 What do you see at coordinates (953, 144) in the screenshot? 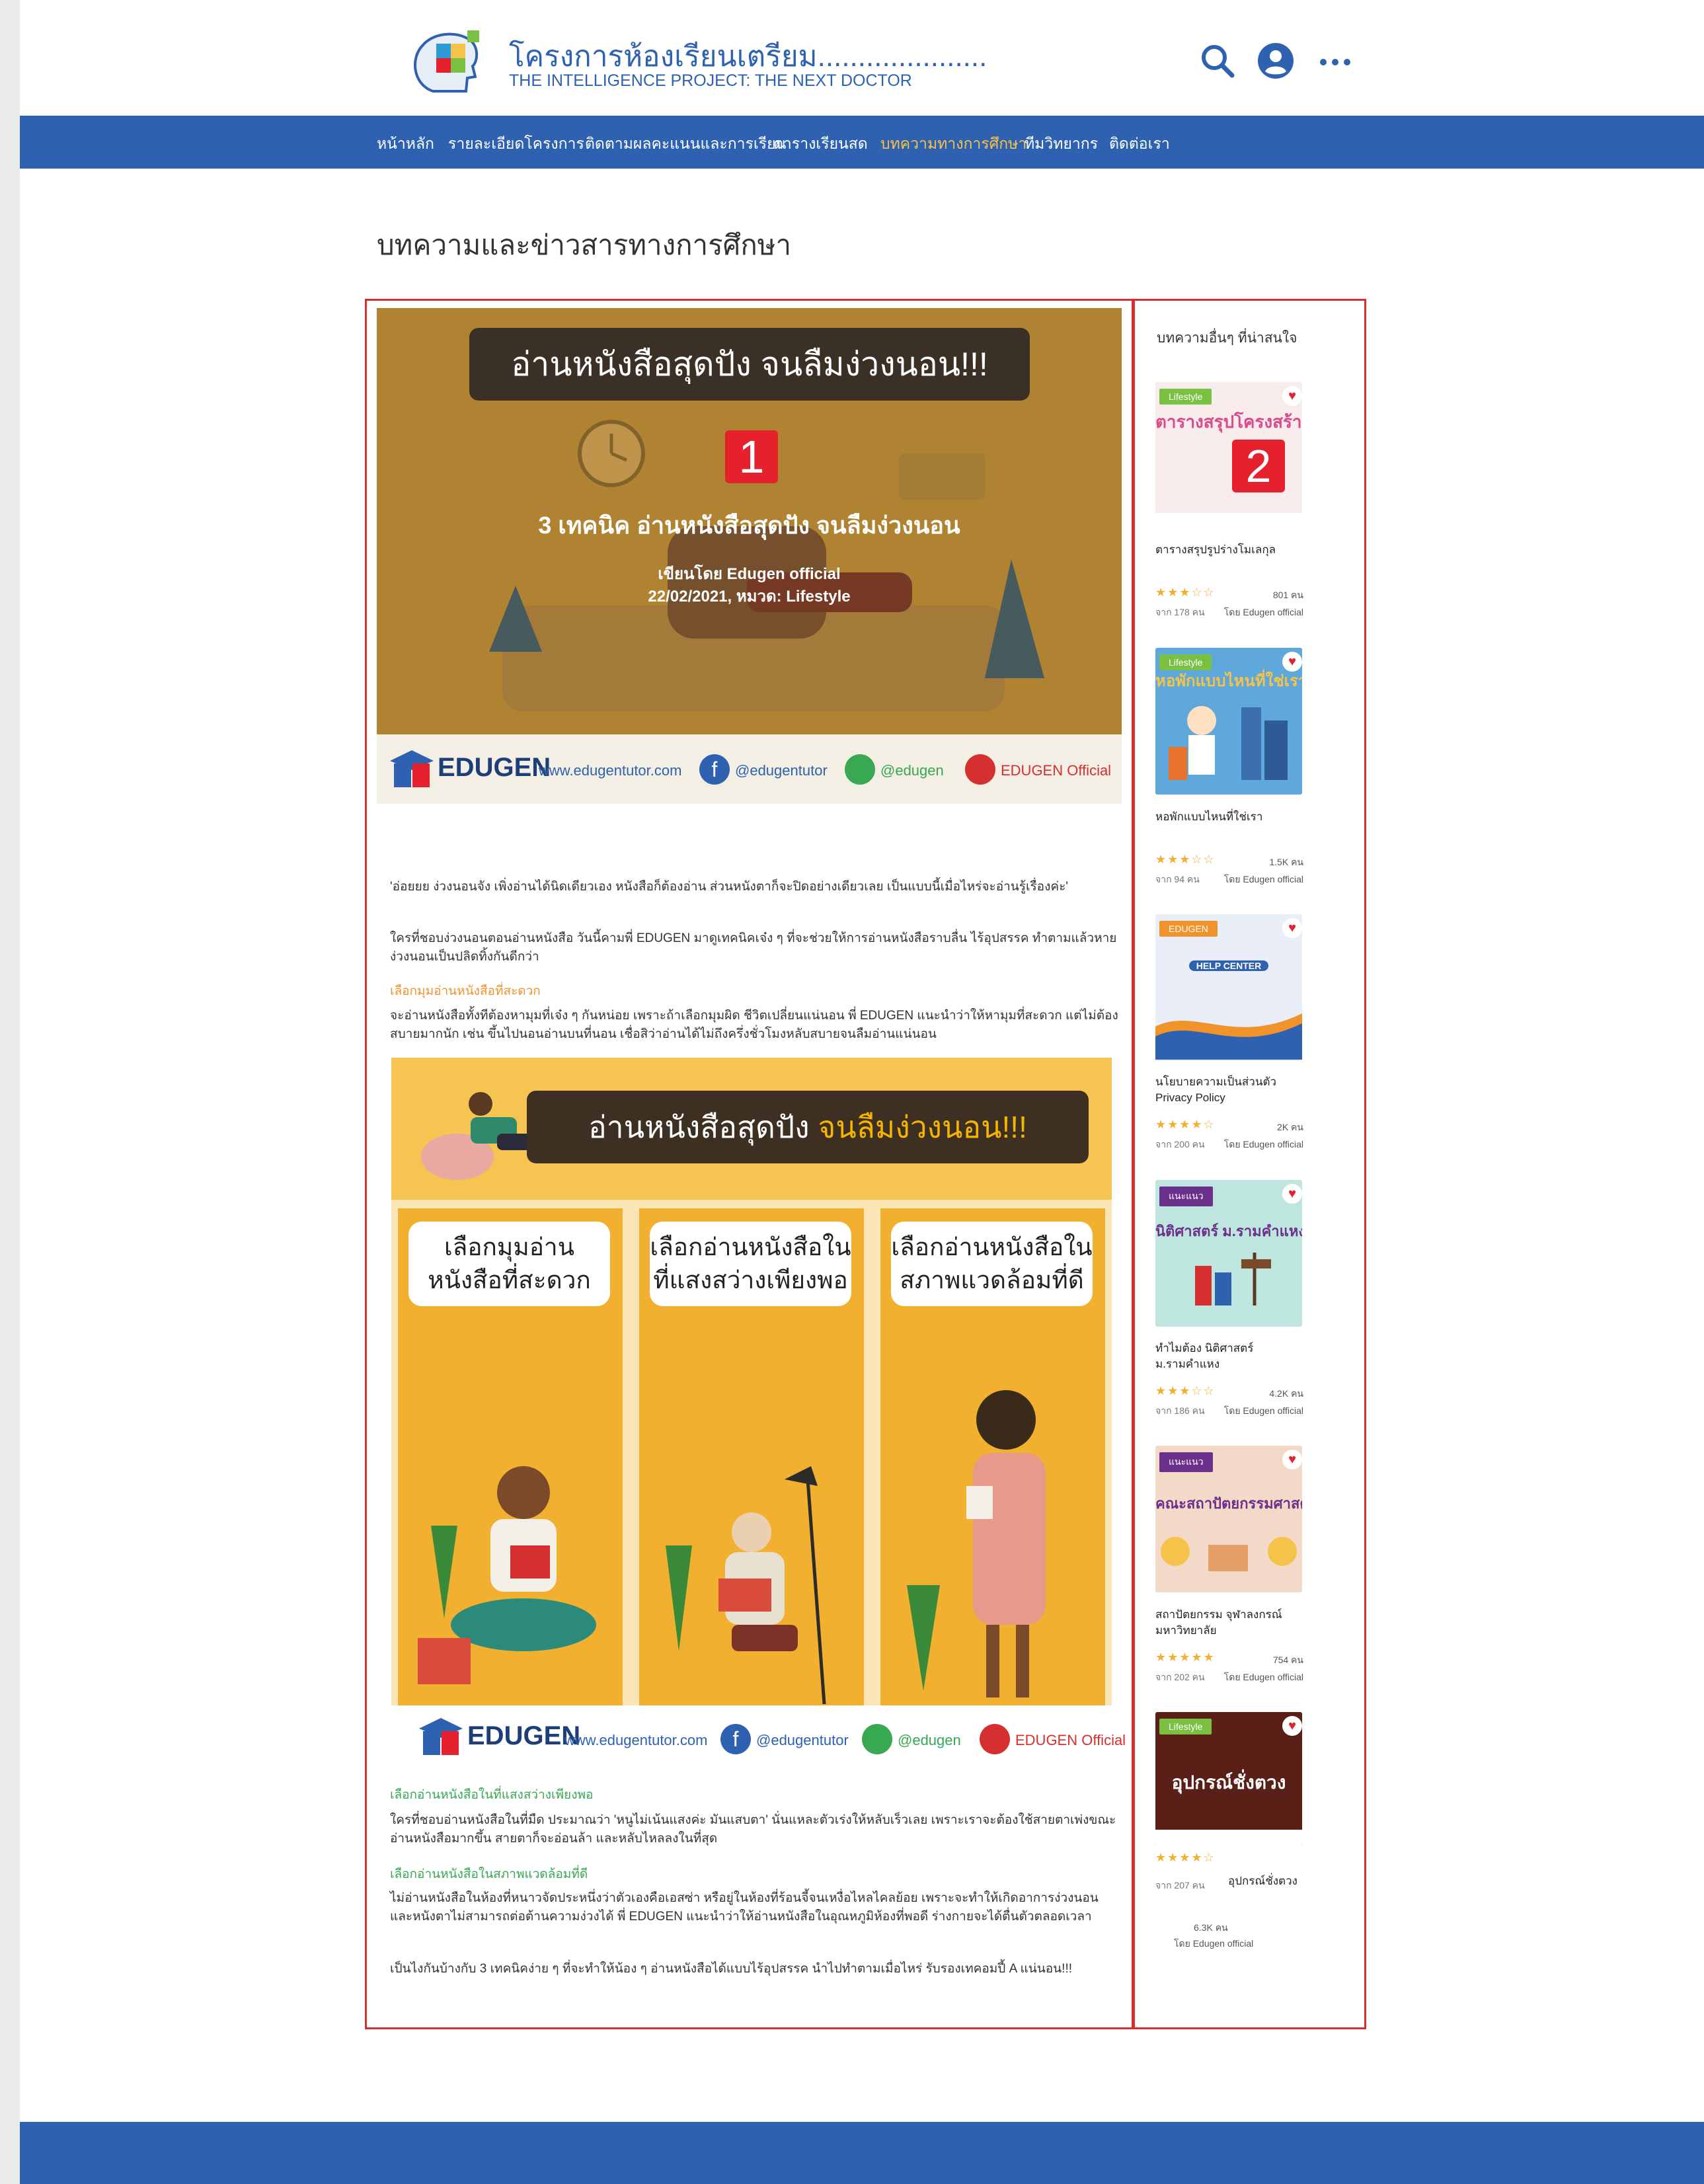
I see `nav-item-articles: บทความทางการศึกษา` at bounding box center [953, 144].